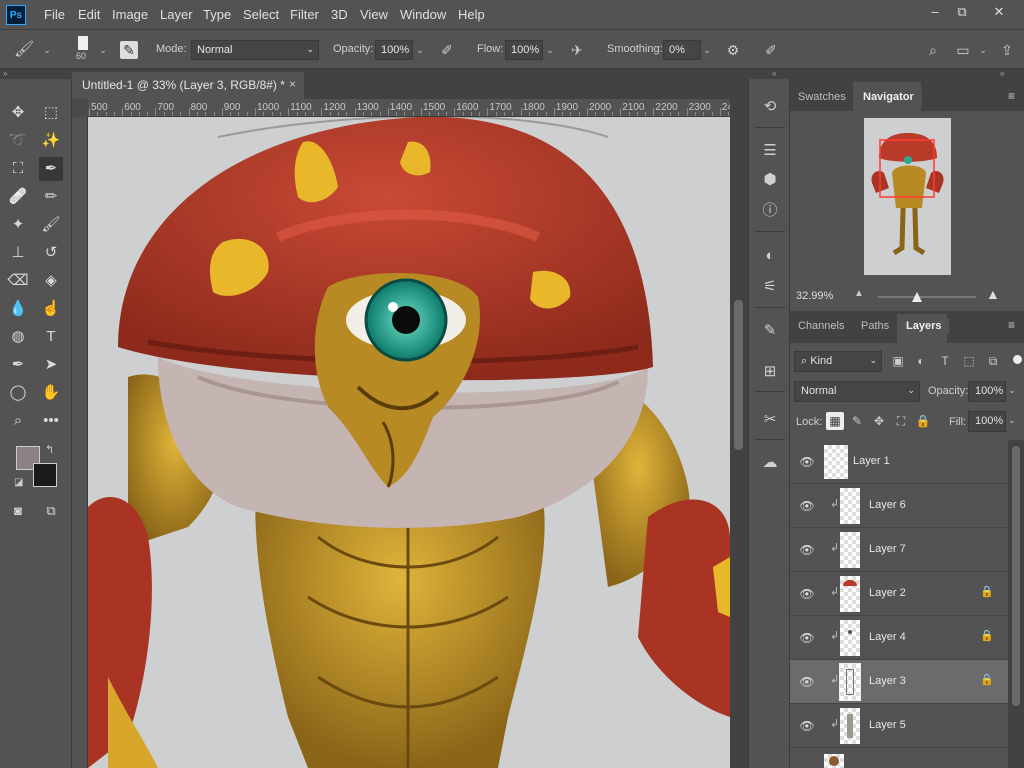 This screenshot has height=768, width=1024. What do you see at coordinates (987, 421) in the screenshot?
I see `fill-input: 100%` at bounding box center [987, 421].